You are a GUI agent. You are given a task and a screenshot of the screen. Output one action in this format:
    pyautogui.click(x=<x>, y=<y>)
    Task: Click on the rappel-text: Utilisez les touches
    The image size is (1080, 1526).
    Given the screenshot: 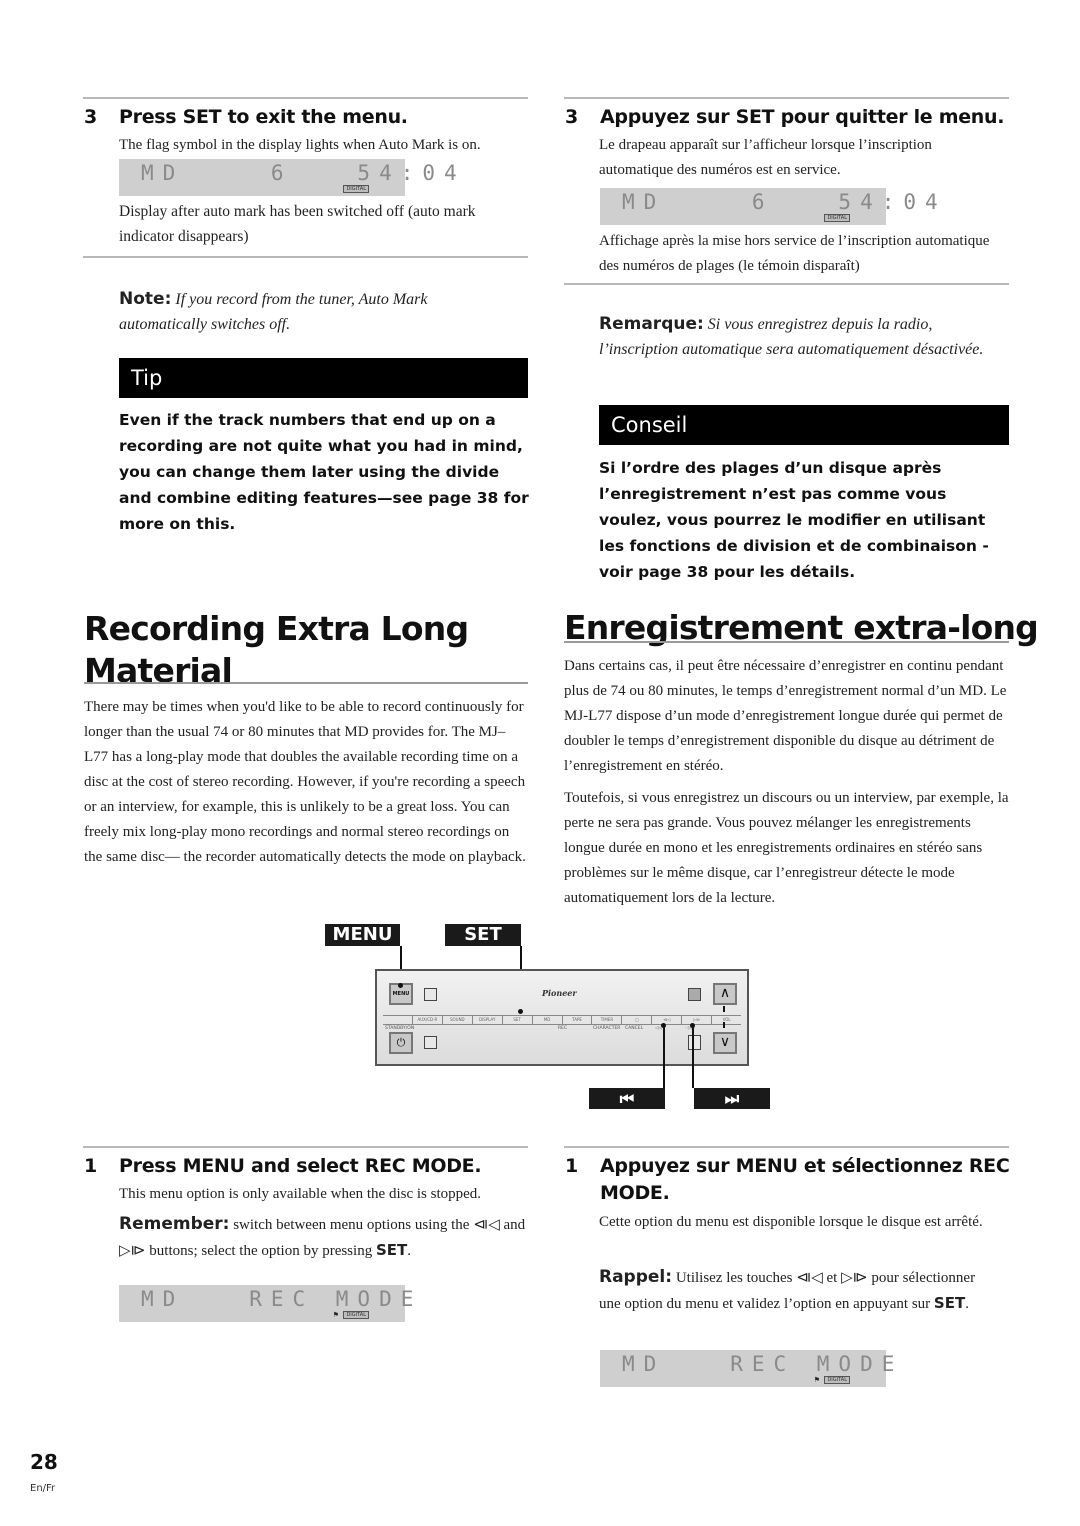 What is the action you would take?
    pyautogui.click(x=734, y=1278)
    